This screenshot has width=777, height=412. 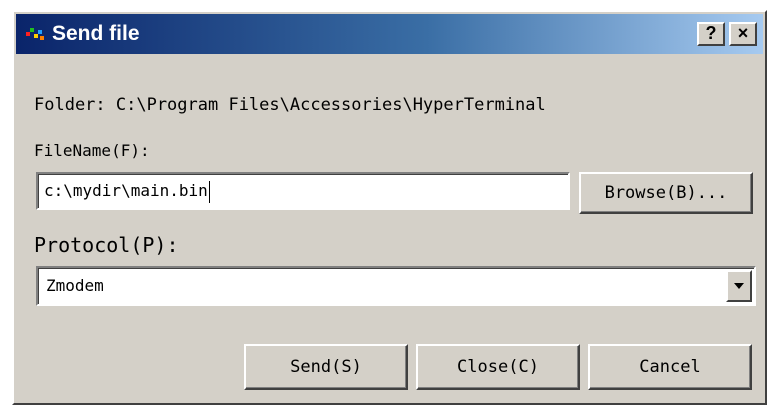 I want to click on window-title: Send file, so click(x=96, y=33).